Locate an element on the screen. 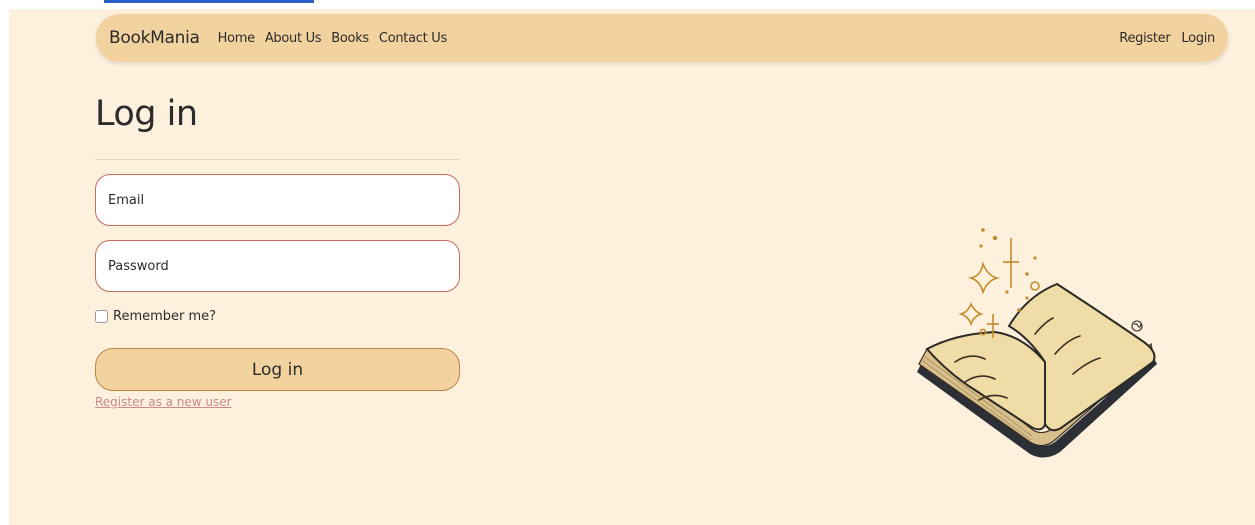 The width and height of the screenshot is (1255, 525). nav-right: Register Login is located at coordinates (1161, 38).